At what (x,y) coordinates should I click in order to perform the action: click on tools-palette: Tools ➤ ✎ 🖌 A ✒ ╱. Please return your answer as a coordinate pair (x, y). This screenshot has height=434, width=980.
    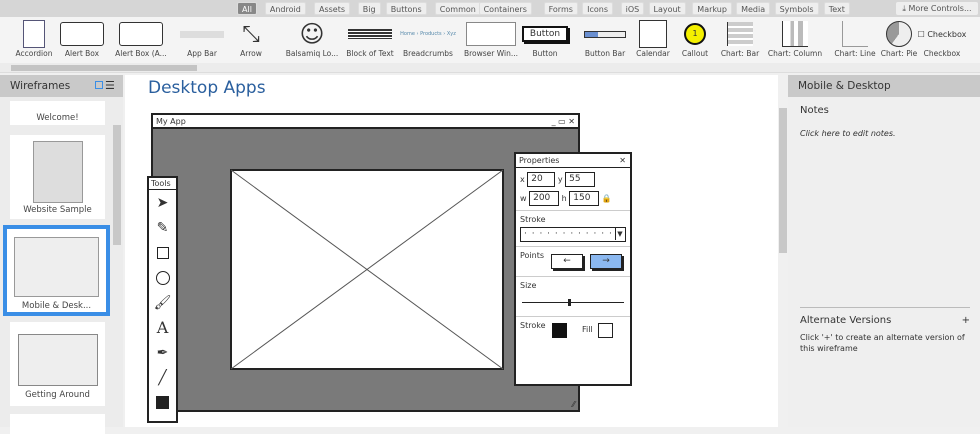
    Looking at the image, I should click on (162, 299).